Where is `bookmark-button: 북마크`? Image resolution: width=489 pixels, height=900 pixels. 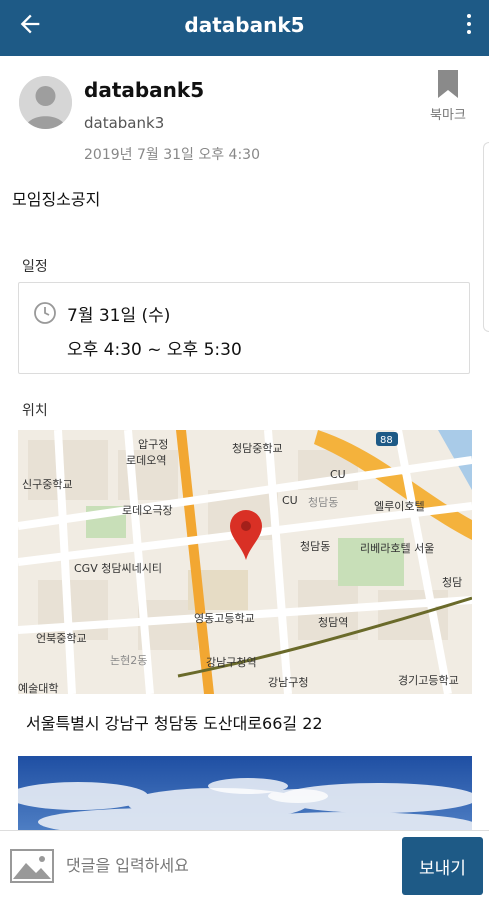 bookmark-button: 북마크 is located at coordinates (448, 100).